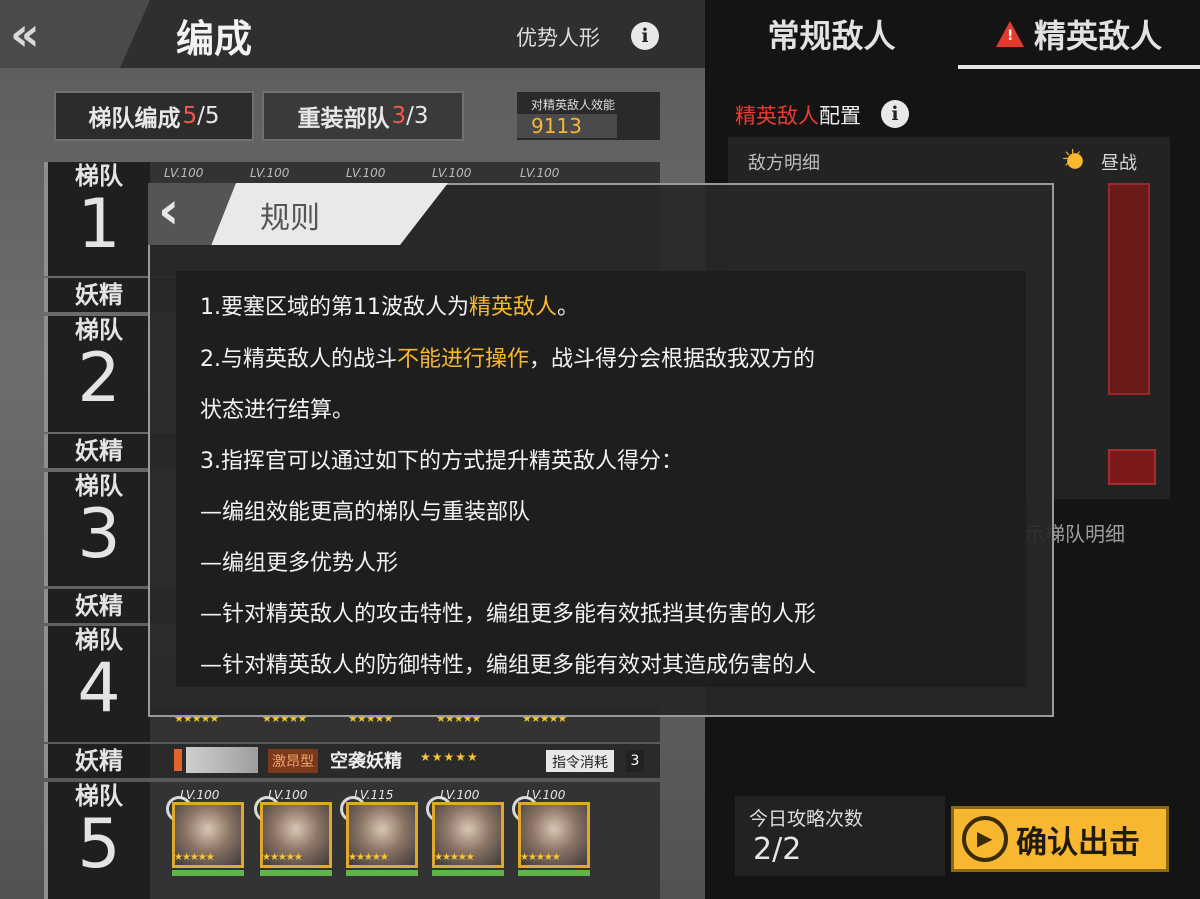 The image size is (1200, 899). I want to click on rule-line: 2.与精英敌人的战斗不能进行操作，战斗得分会根据敌我双方的, so click(508, 359).